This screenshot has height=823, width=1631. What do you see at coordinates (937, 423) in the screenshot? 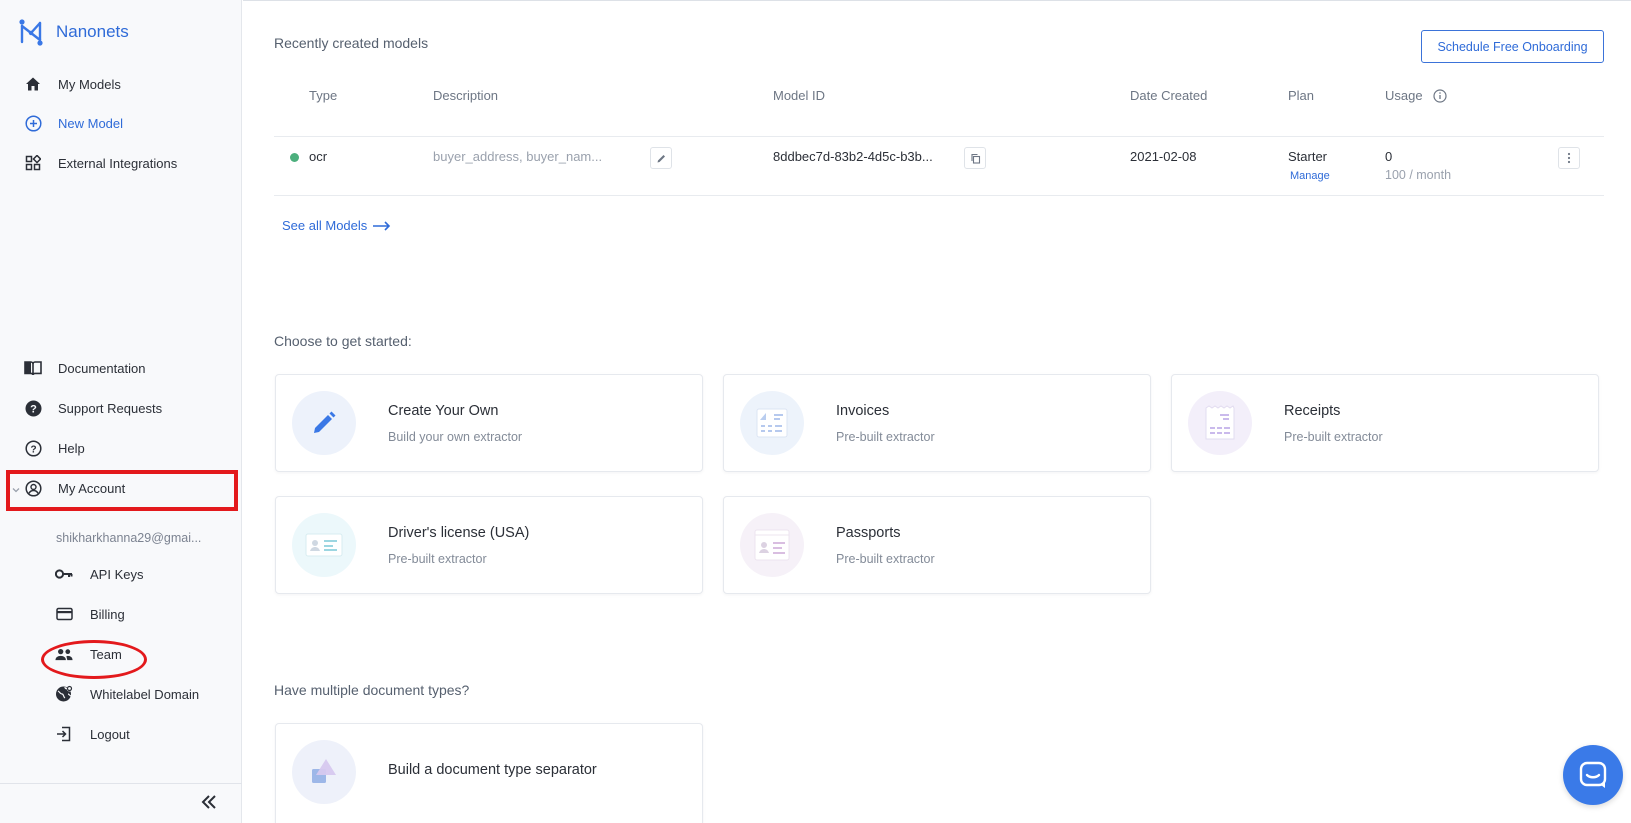
I see `card-invoices: Invoices Pre-built extractor` at bounding box center [937, 423].